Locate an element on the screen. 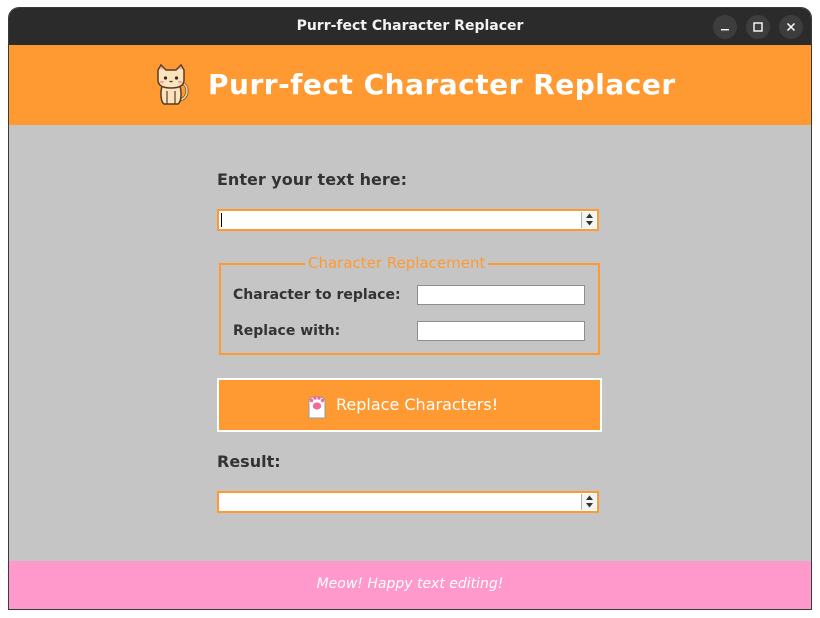  window-title: Purr-fect Character Replacer is located at coordinates (410, 26).